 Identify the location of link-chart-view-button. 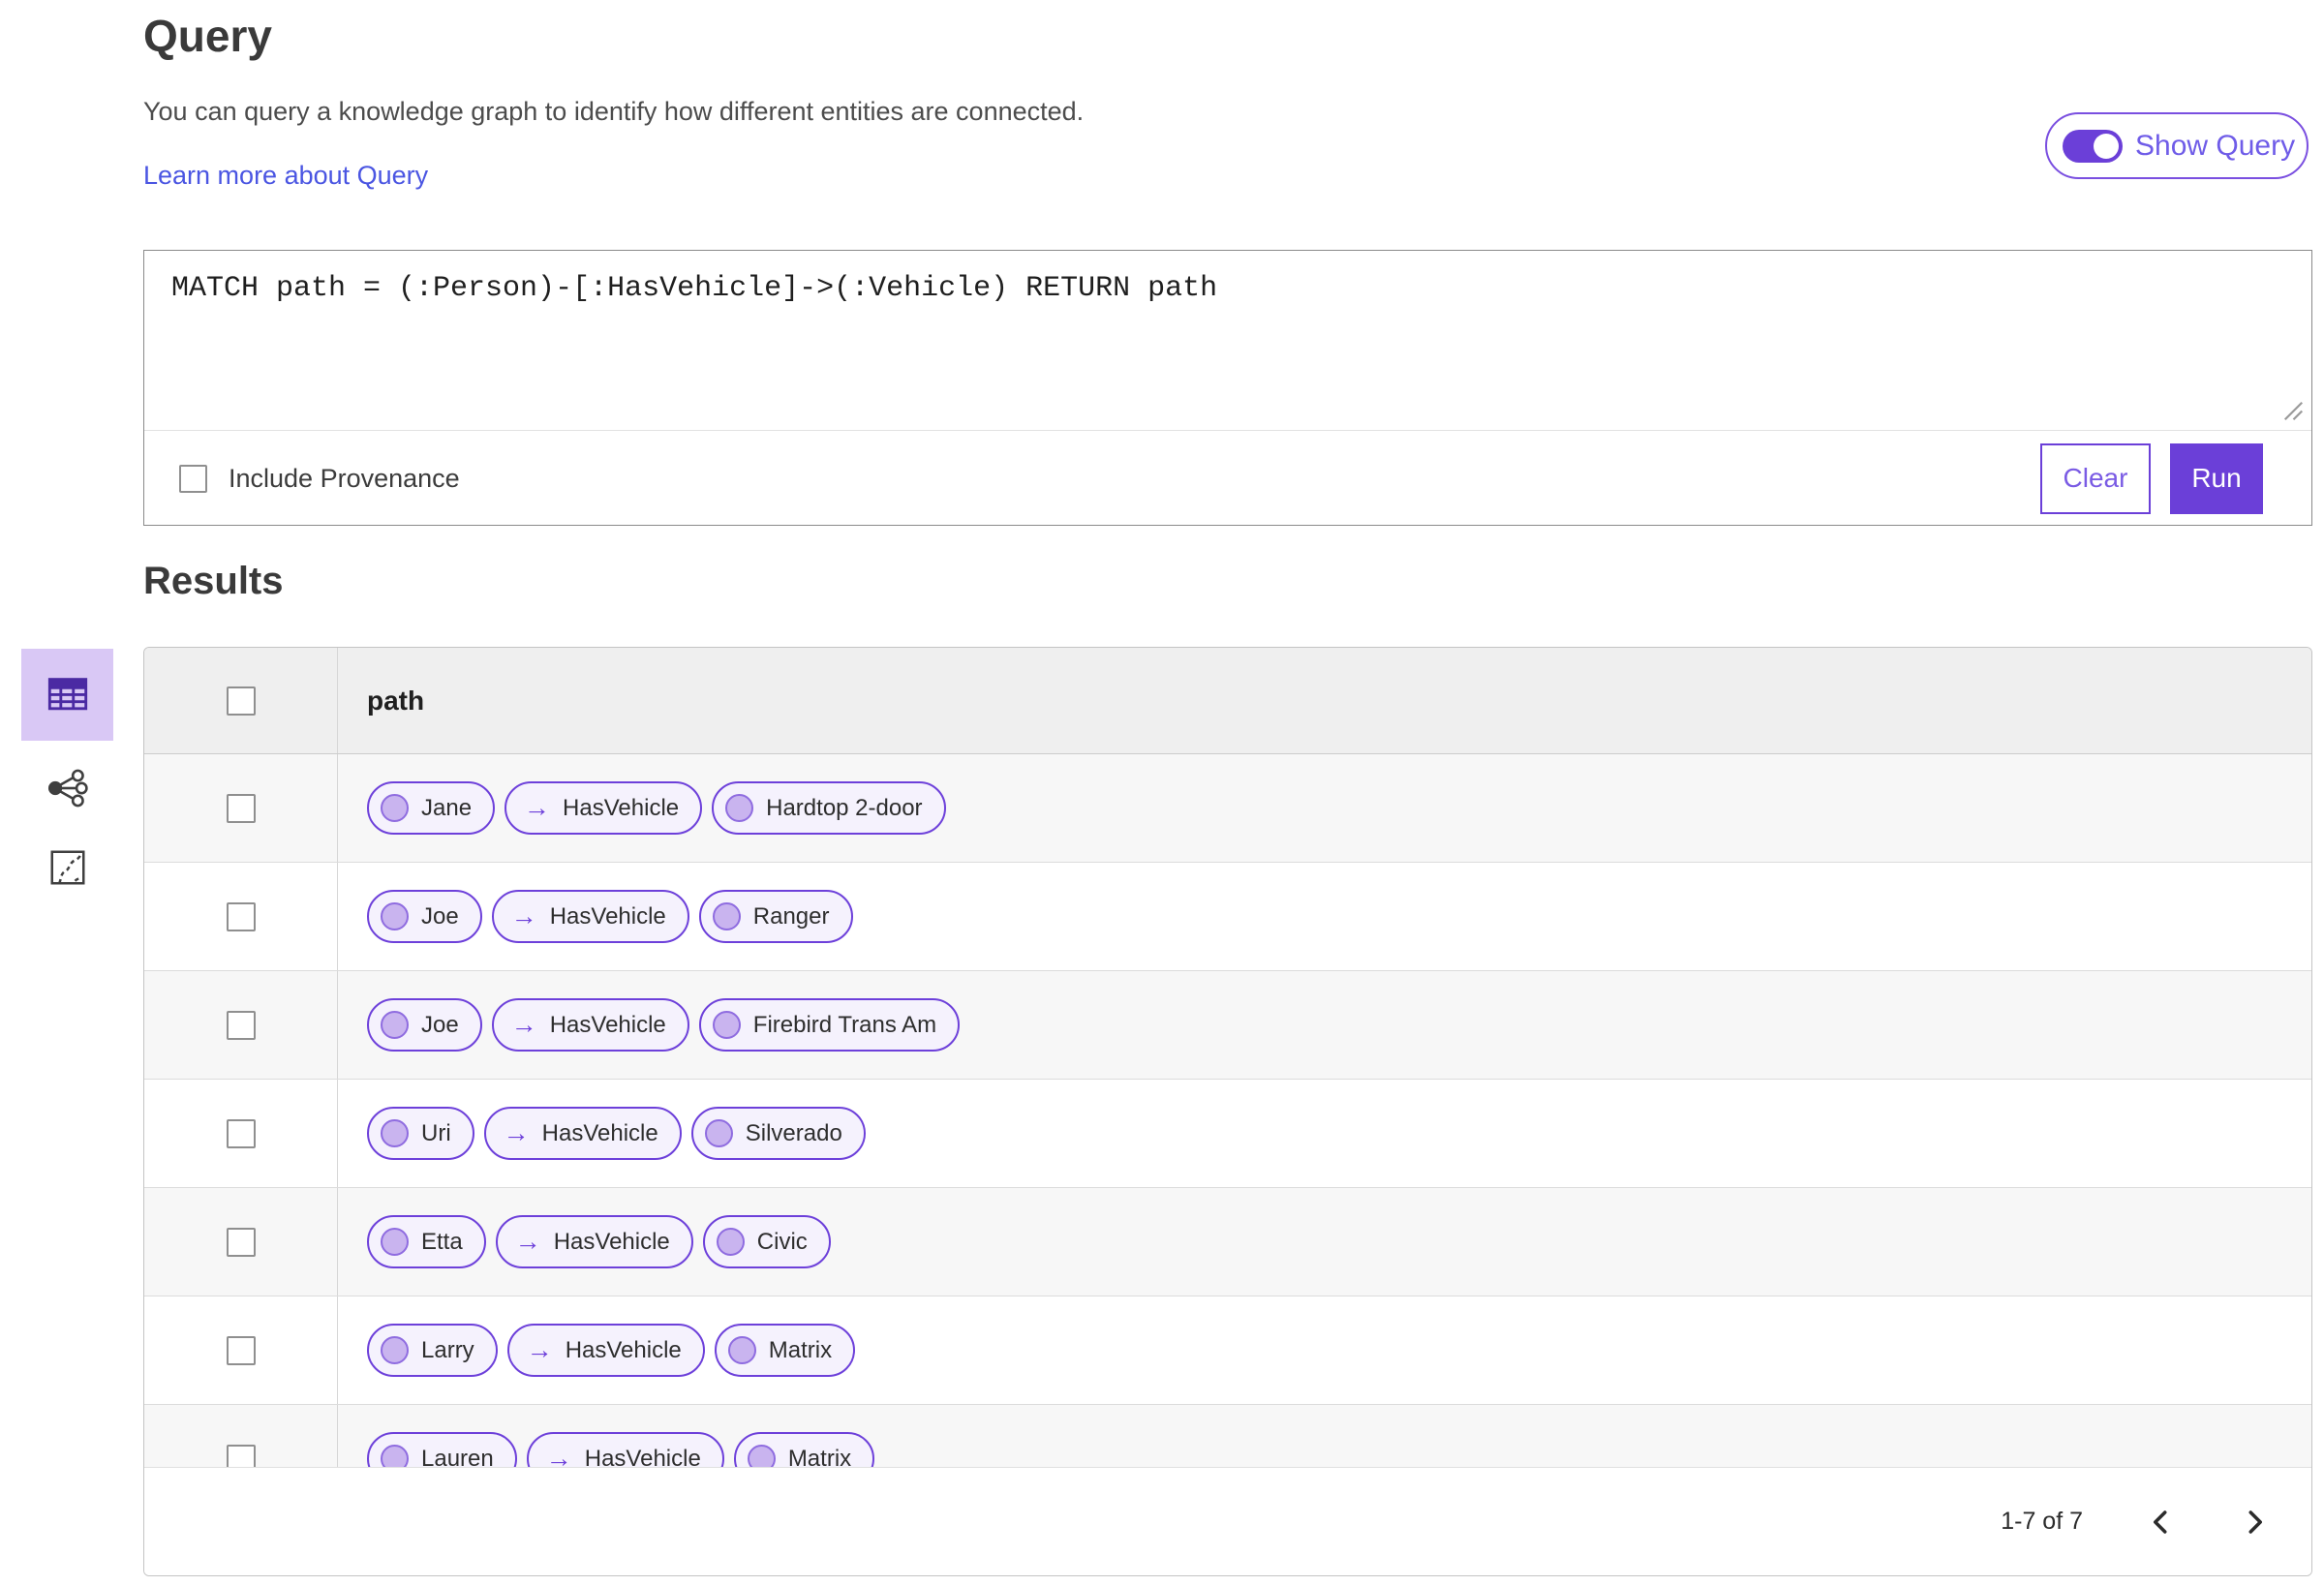
(67, 789).